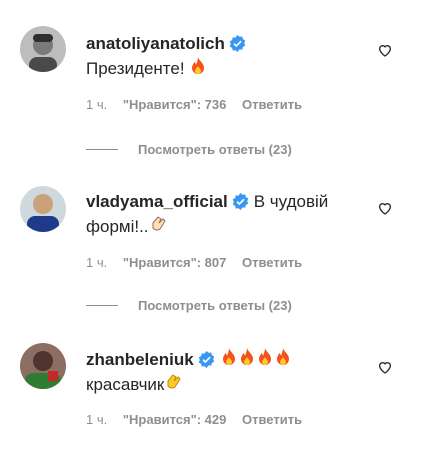 This screenshot has height=450, width=427. I want to click on comment-likes: "Нравится": 736, so click(175, 104).